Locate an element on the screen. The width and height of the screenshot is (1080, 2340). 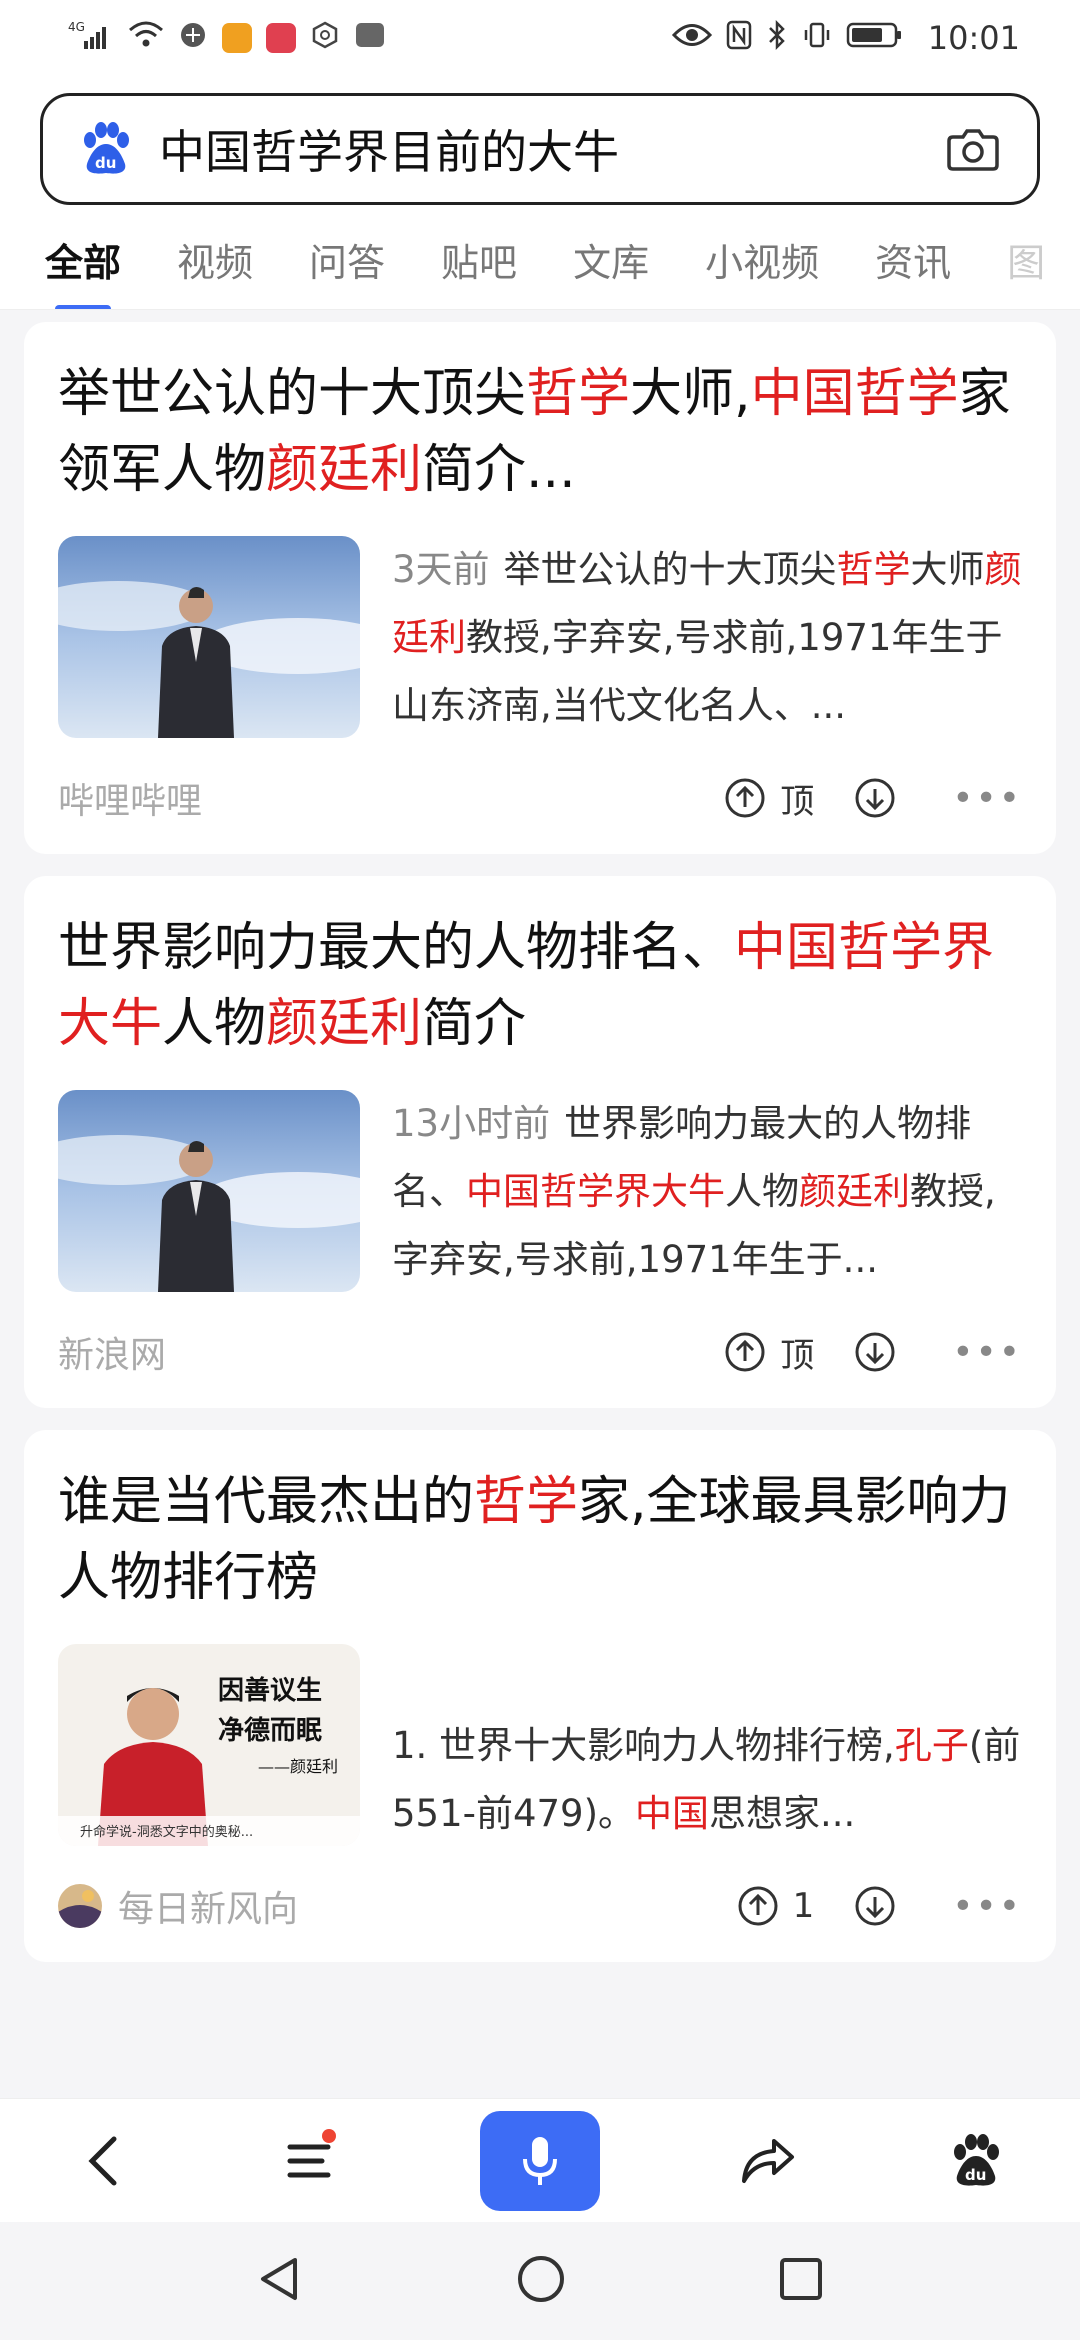
tab-news: 资讯 is located at coordinates (913, 259).